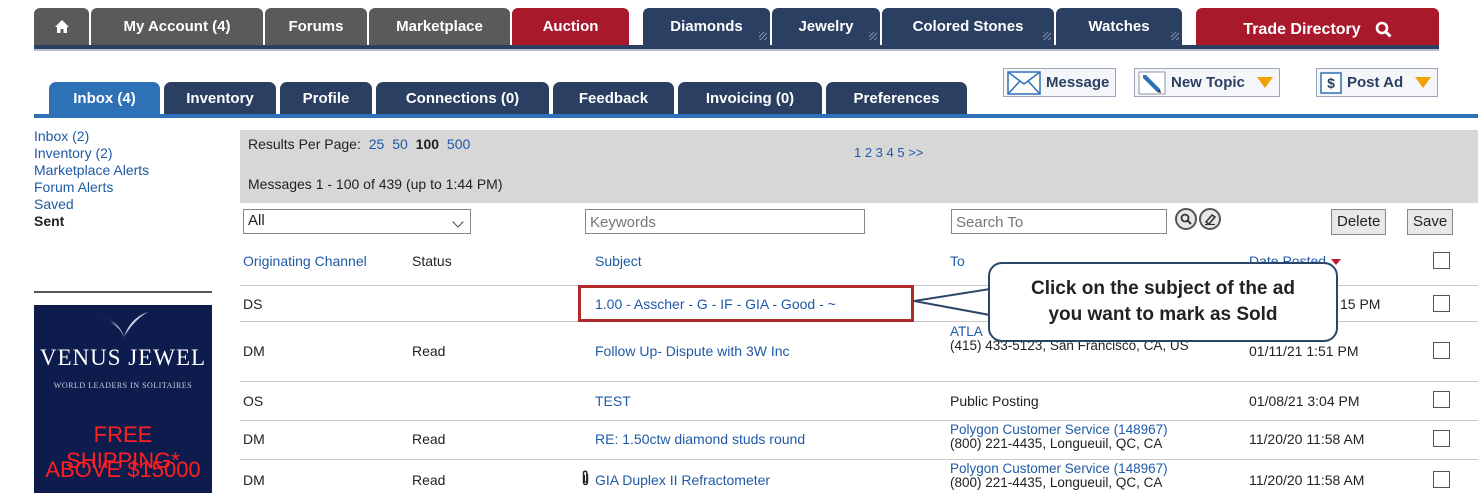 The height and width of the screenshot is (493, 1478). I want to click on sub-nav-underline, so click(756, 116).